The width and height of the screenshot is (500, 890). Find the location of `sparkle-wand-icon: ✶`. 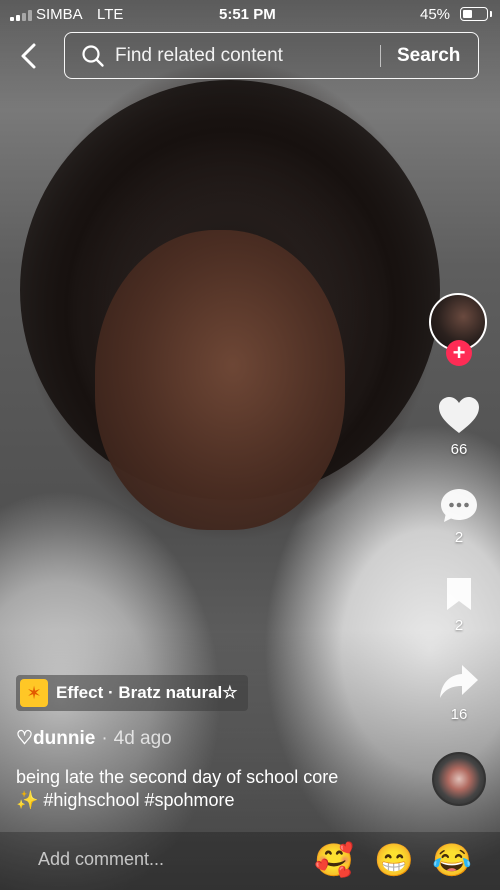

sparkle-wand-icon: ✶ is located at coordinates (34, 693).